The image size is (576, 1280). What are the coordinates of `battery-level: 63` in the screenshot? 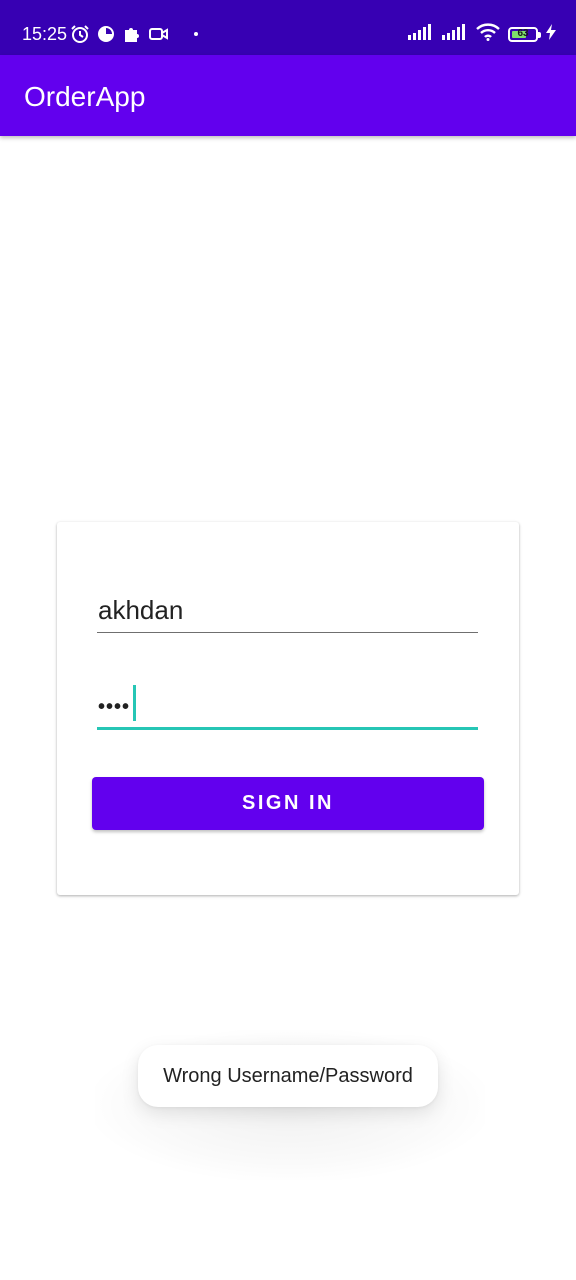 It's located at (523, 33).